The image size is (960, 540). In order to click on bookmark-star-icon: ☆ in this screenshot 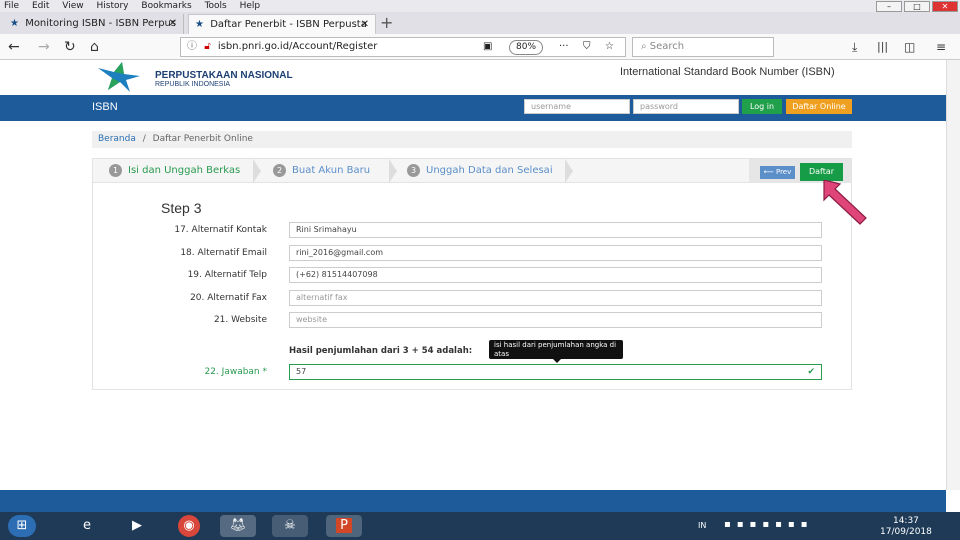, I will do `click(609, 47)`.